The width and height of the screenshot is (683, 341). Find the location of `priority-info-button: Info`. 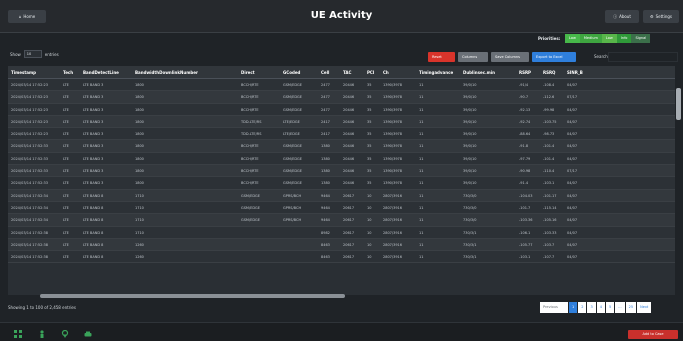

priority-info-button: Info is located at coordinates (624, 38).